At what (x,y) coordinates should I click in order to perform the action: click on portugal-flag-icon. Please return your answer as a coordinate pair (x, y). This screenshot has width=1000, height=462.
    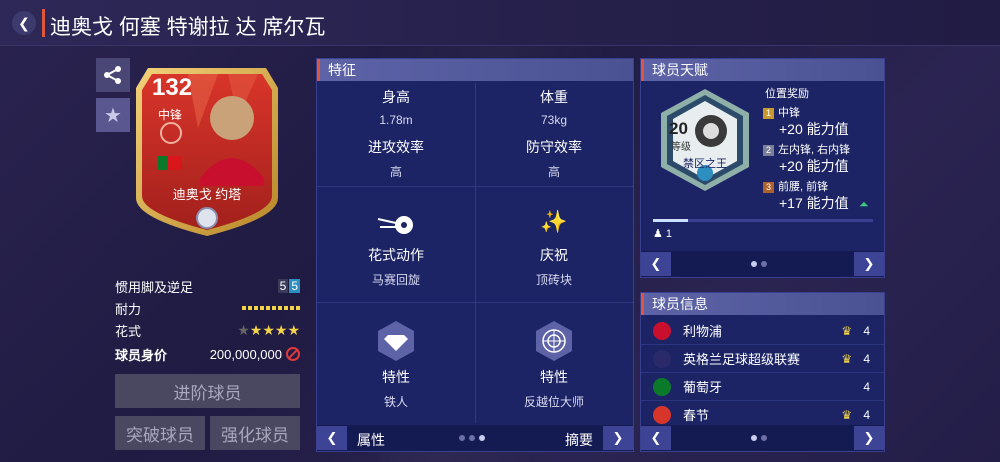
    Looking at the image, I should click on (170, 163).